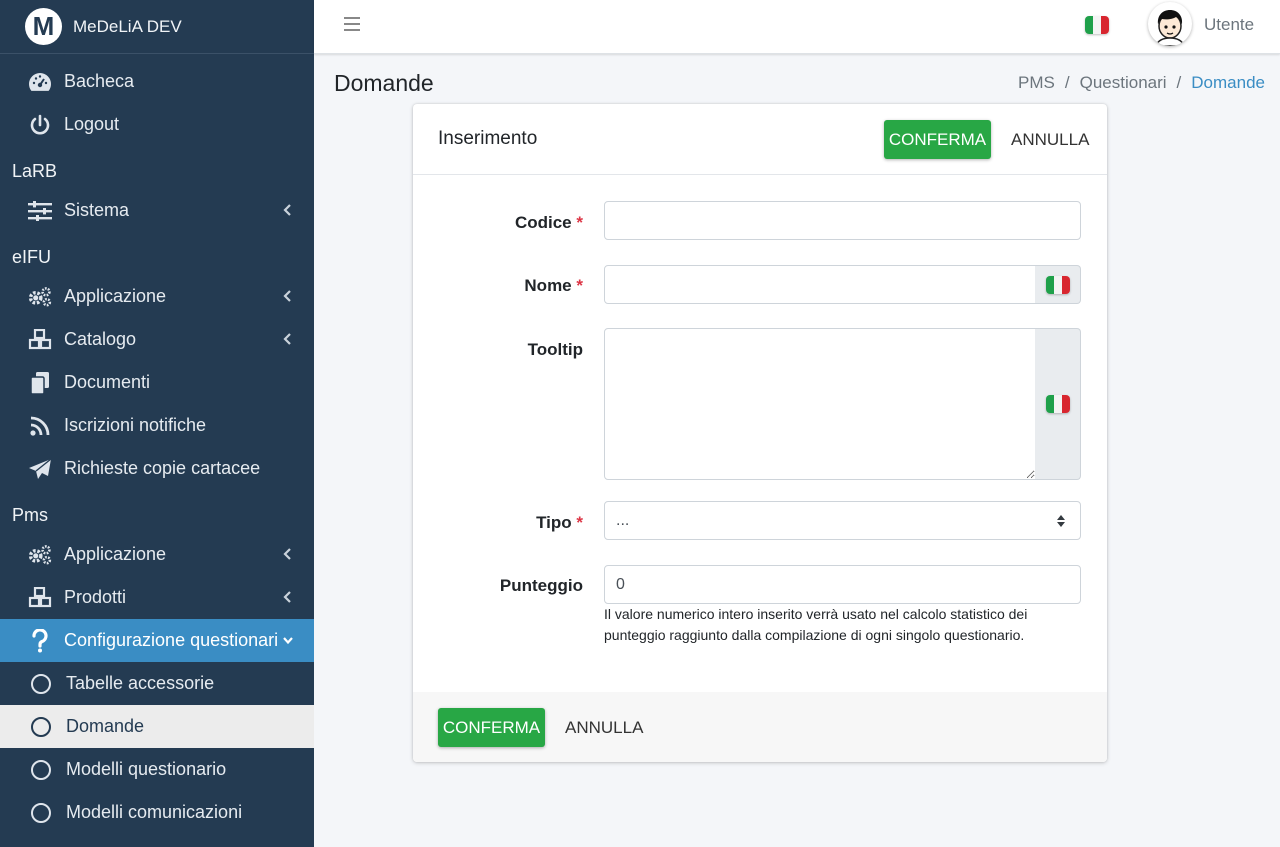 The image size is (1280, 847). What do you see at coordinates (40, 426) in the screenshot?
I see `rss-icon` at bounding box center [40, 426].